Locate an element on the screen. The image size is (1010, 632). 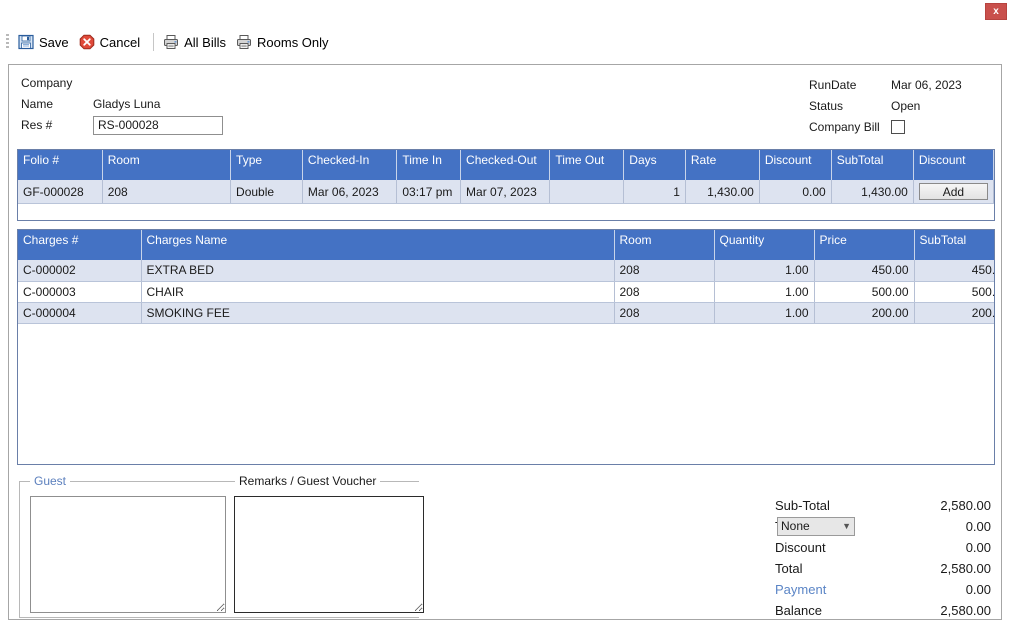
col-time-in: Time In is located at coordinates (429, 165).